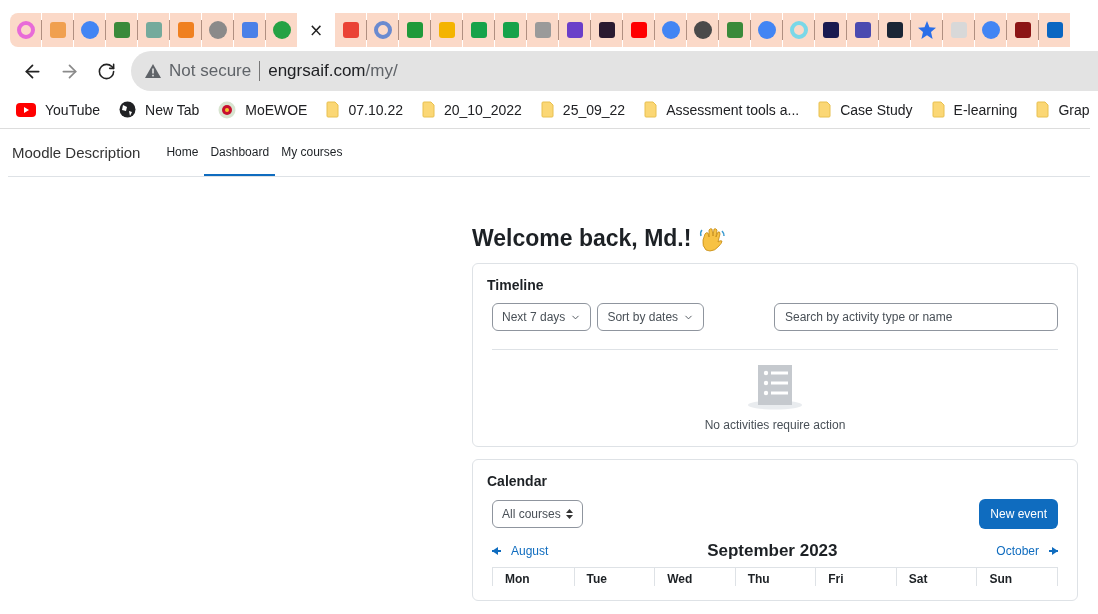 The width and height of the screenshot is (1098, 614). Describe the element at coordinates (1053, 551) in the screenshot. I see `arrow-right-icon` at that location.